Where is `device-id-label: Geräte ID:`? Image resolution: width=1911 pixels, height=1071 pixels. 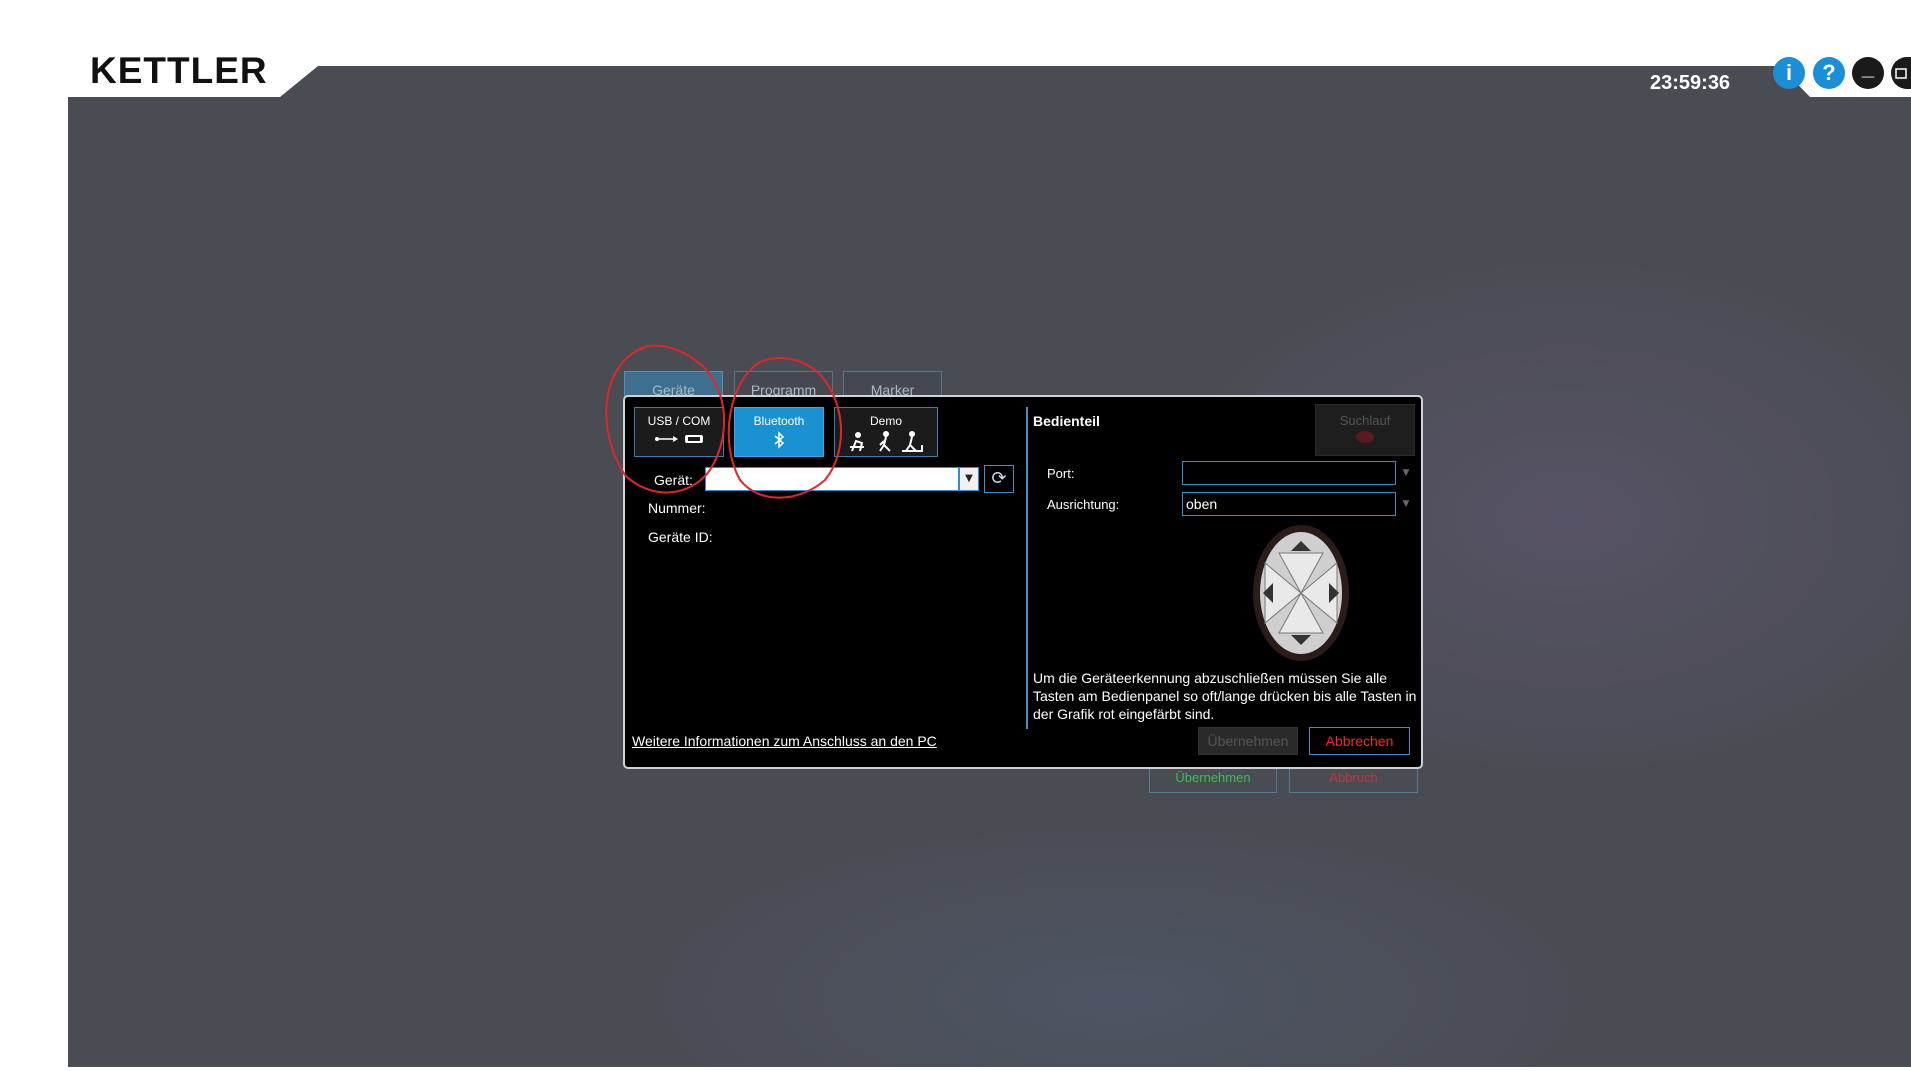 device-id-label: Geräte ID: is located at coordinates (680, 537).